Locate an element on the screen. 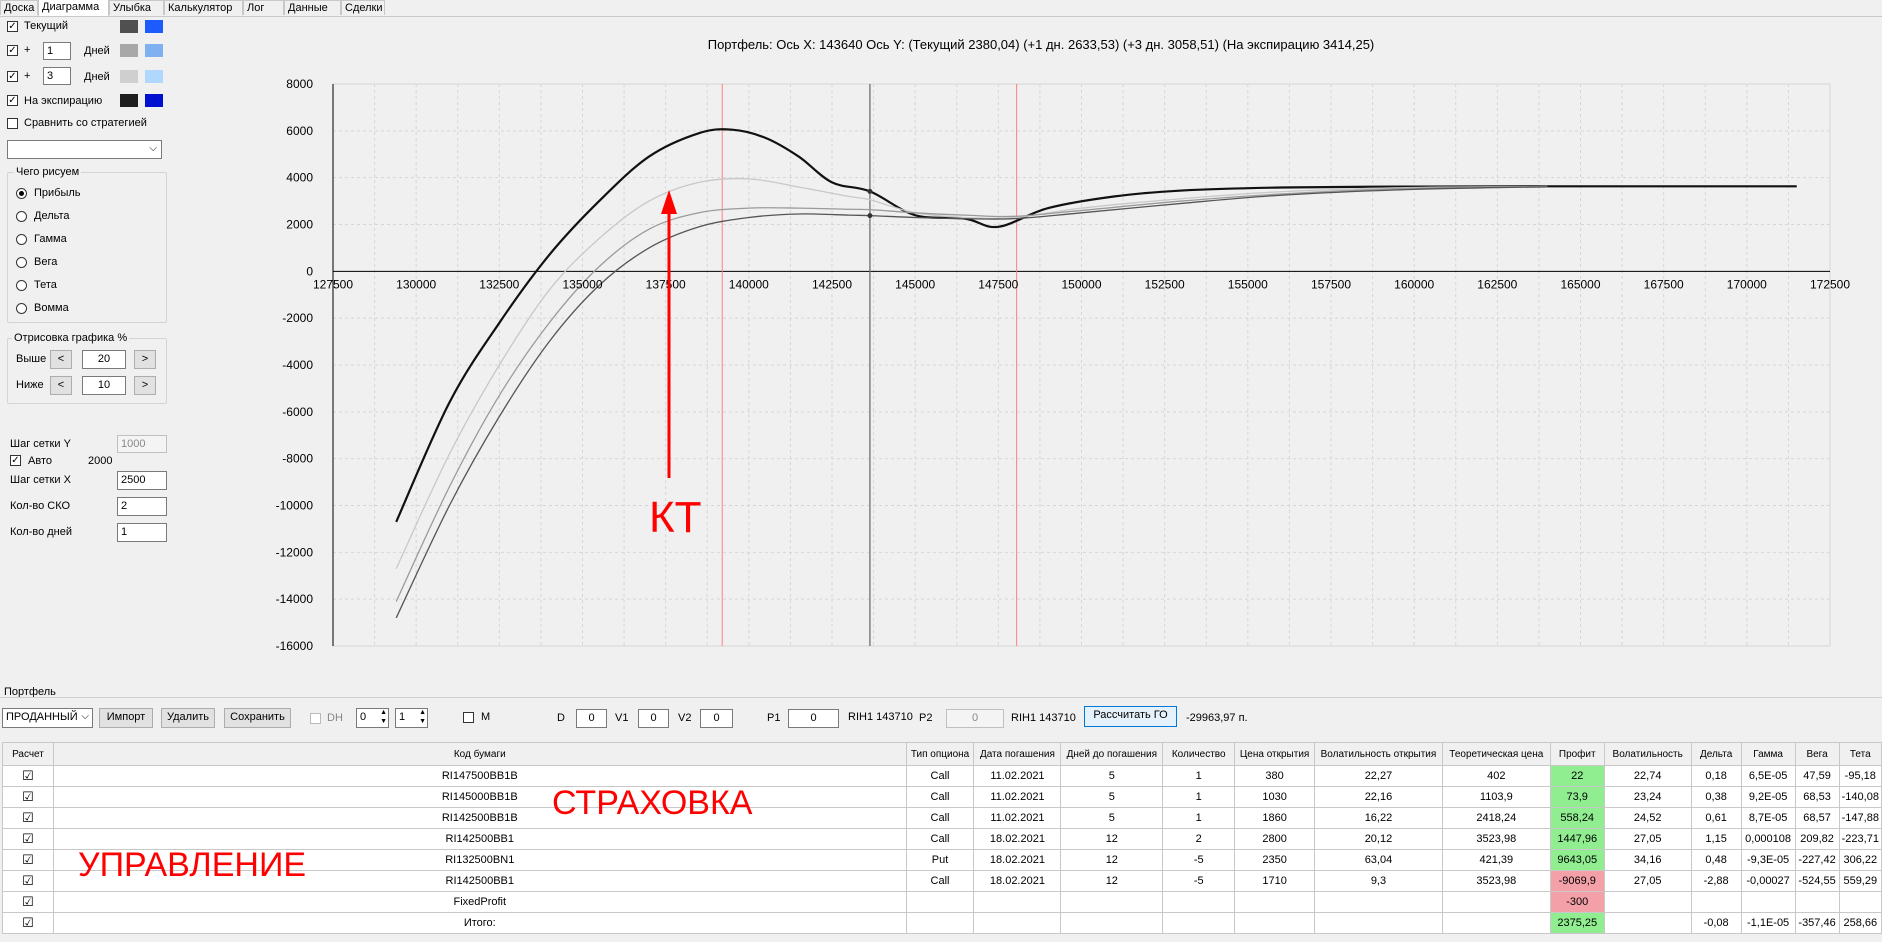 Image resolution: width=1882 pixels, height=942 pixels. table-cell: -1,1E-05 is located at coordinates (1768, 923).